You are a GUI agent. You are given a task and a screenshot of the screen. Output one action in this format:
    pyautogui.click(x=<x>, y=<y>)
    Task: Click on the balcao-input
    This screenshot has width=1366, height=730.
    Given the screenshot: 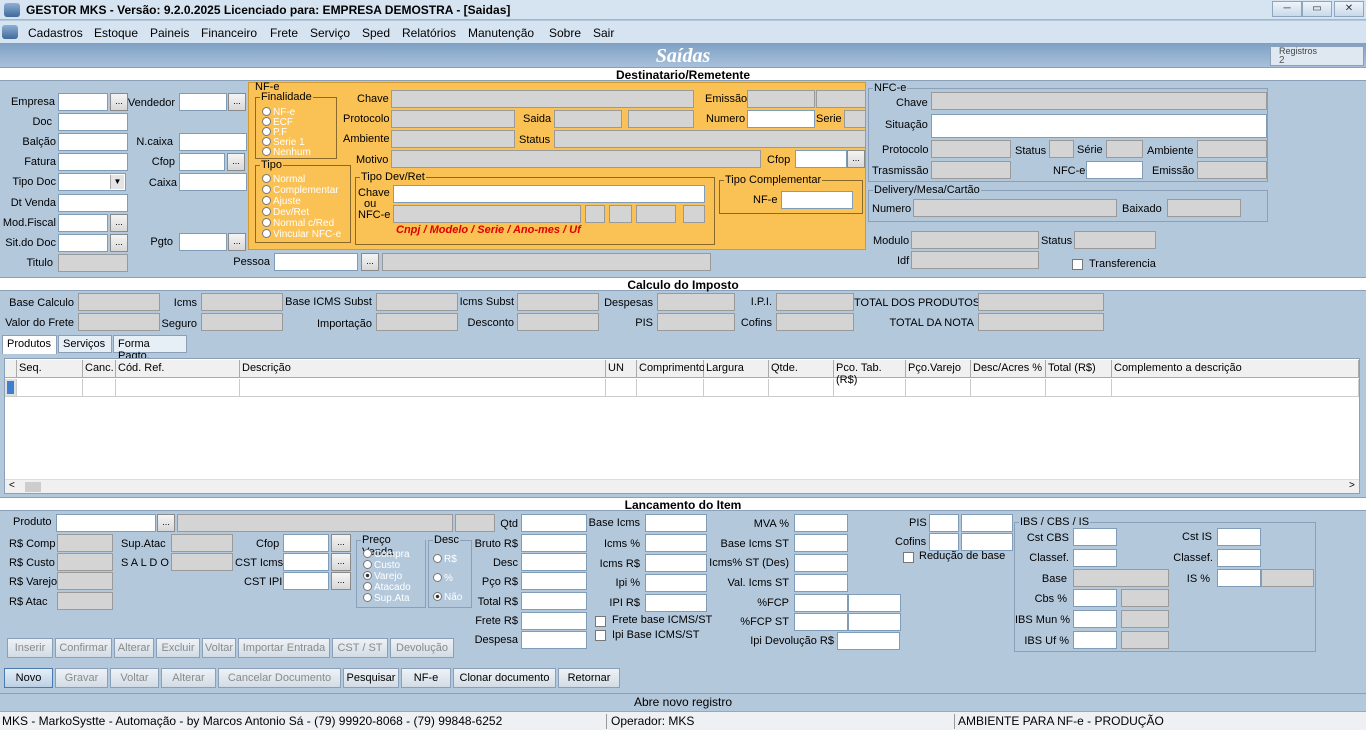 What is the action you would take?
    pyautogui.click(x=93, y=142)
    